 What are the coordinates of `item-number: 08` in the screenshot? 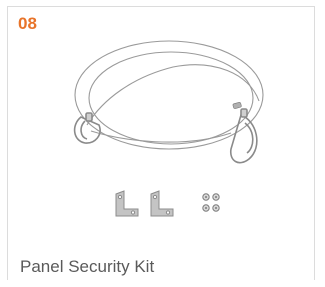 It's located at (27, 23).